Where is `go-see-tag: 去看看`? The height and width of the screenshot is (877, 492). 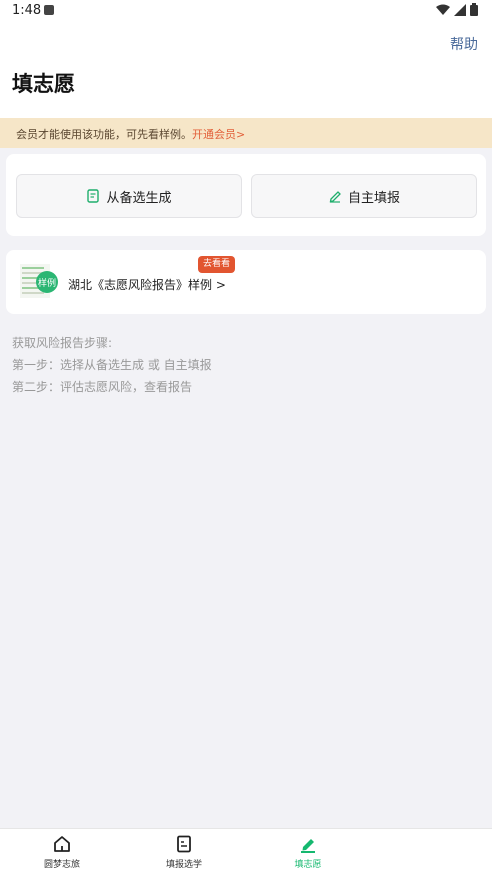
go-see-tag: 去看看 is located at coordinates (217, 264).